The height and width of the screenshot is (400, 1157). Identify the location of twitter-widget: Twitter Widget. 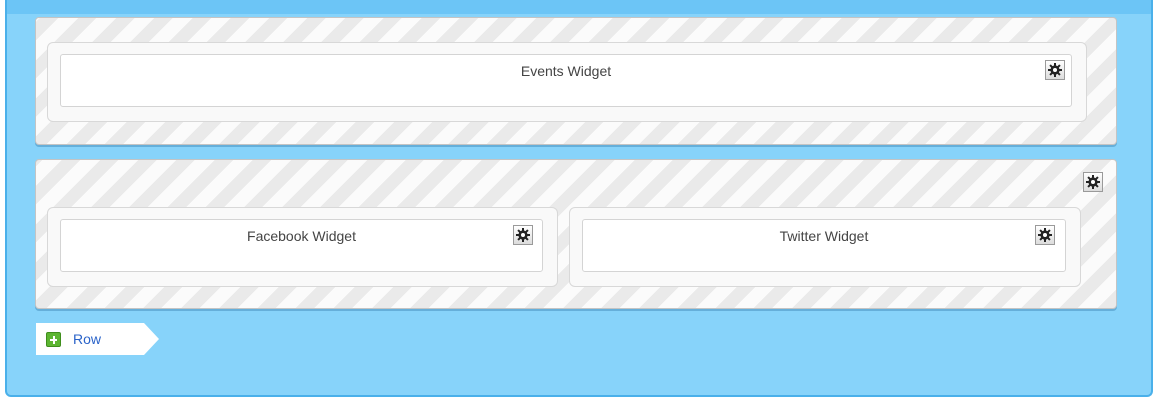
(824, 245).